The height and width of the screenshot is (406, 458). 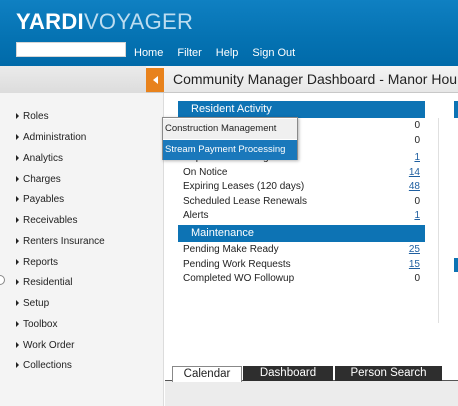 What do you see at coordinates (49, 345) in the screenshot?
I see `sidebar-item-label: Work Order` at bounding box center [49, 345].